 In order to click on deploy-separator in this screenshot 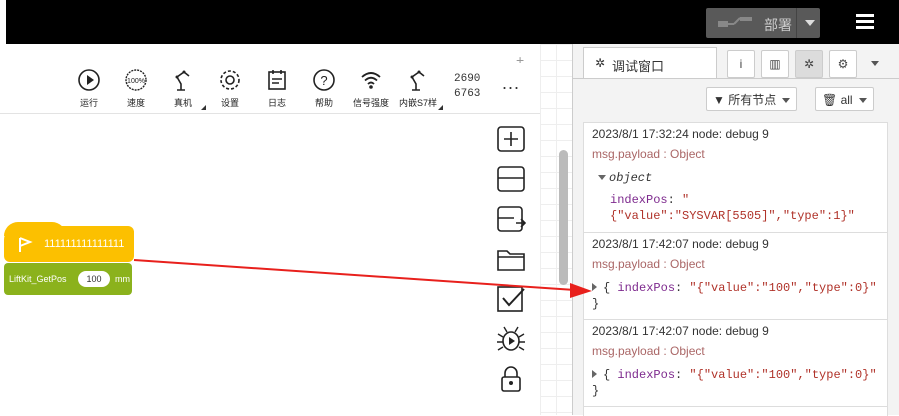, I will do `click(796, 23)`.